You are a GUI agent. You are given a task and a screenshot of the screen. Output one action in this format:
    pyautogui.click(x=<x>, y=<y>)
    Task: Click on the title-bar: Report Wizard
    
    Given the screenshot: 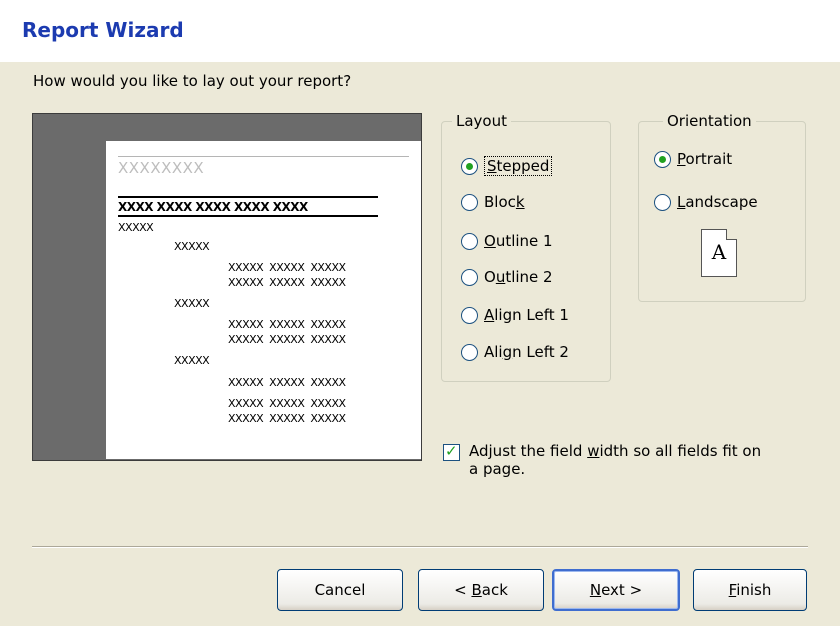 What is the action you would take?
    pyautogui.click(x=420, y=31)
    